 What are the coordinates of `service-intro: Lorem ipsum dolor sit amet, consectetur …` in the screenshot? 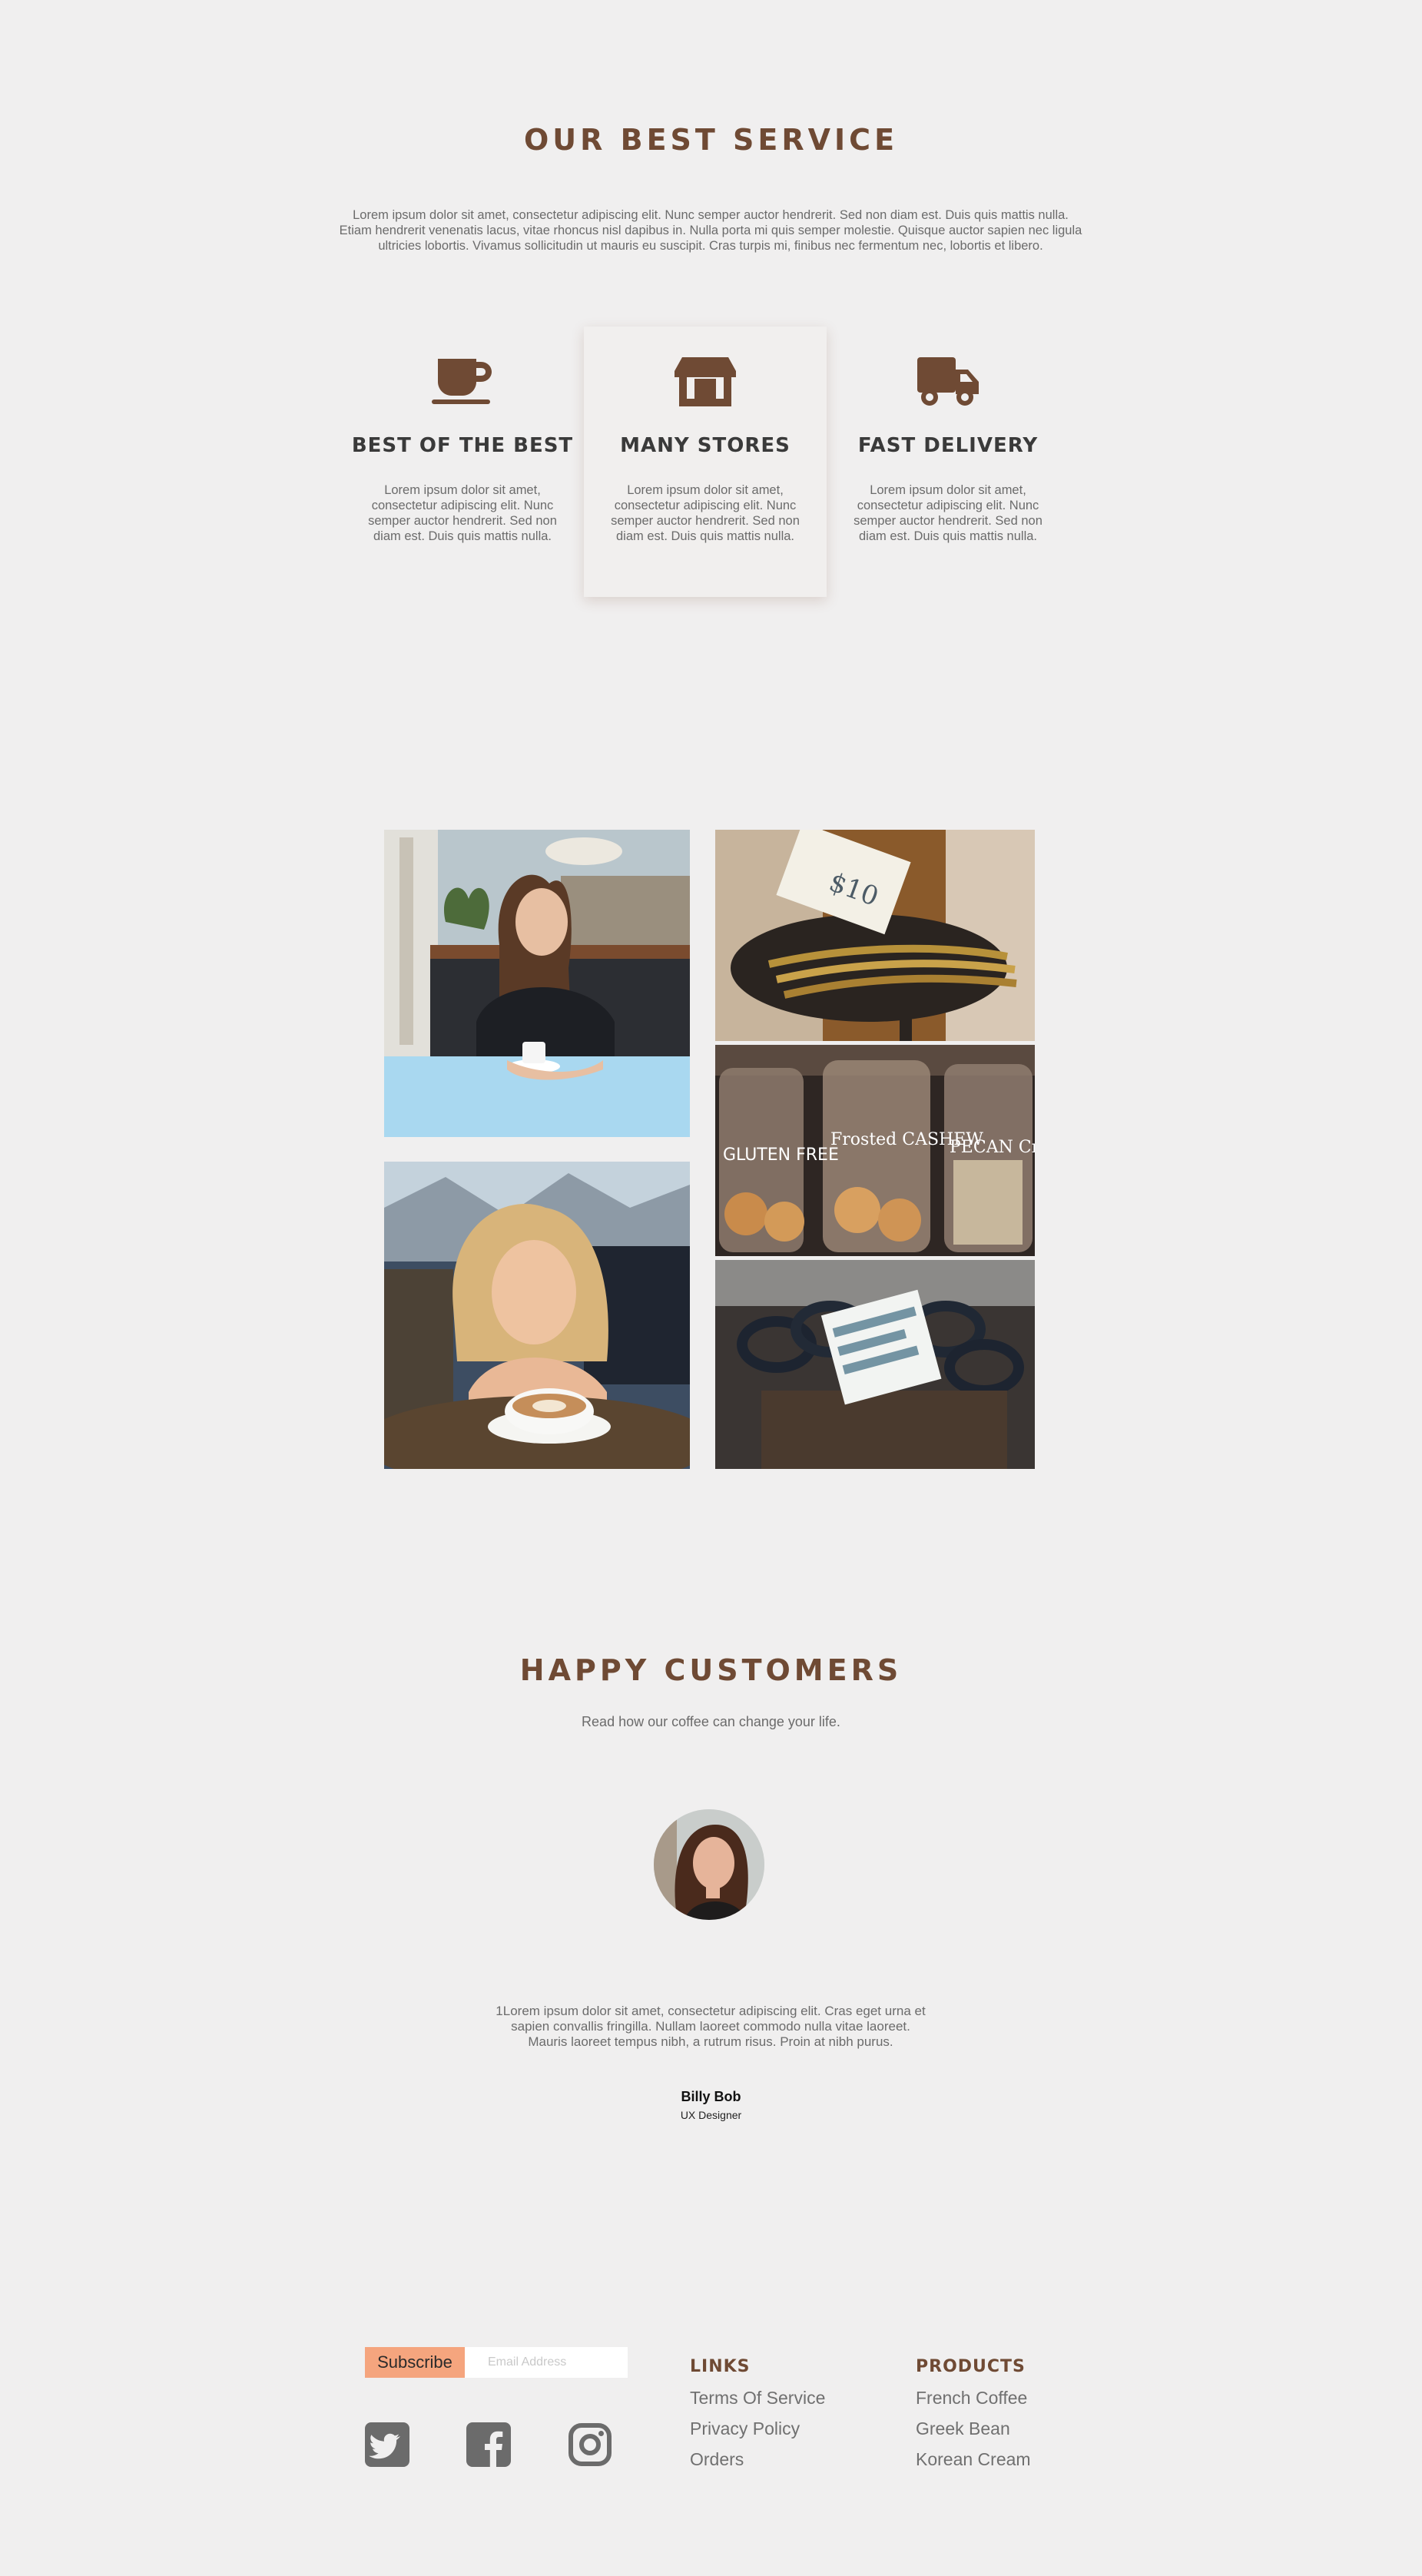 It's located at (710, 230).